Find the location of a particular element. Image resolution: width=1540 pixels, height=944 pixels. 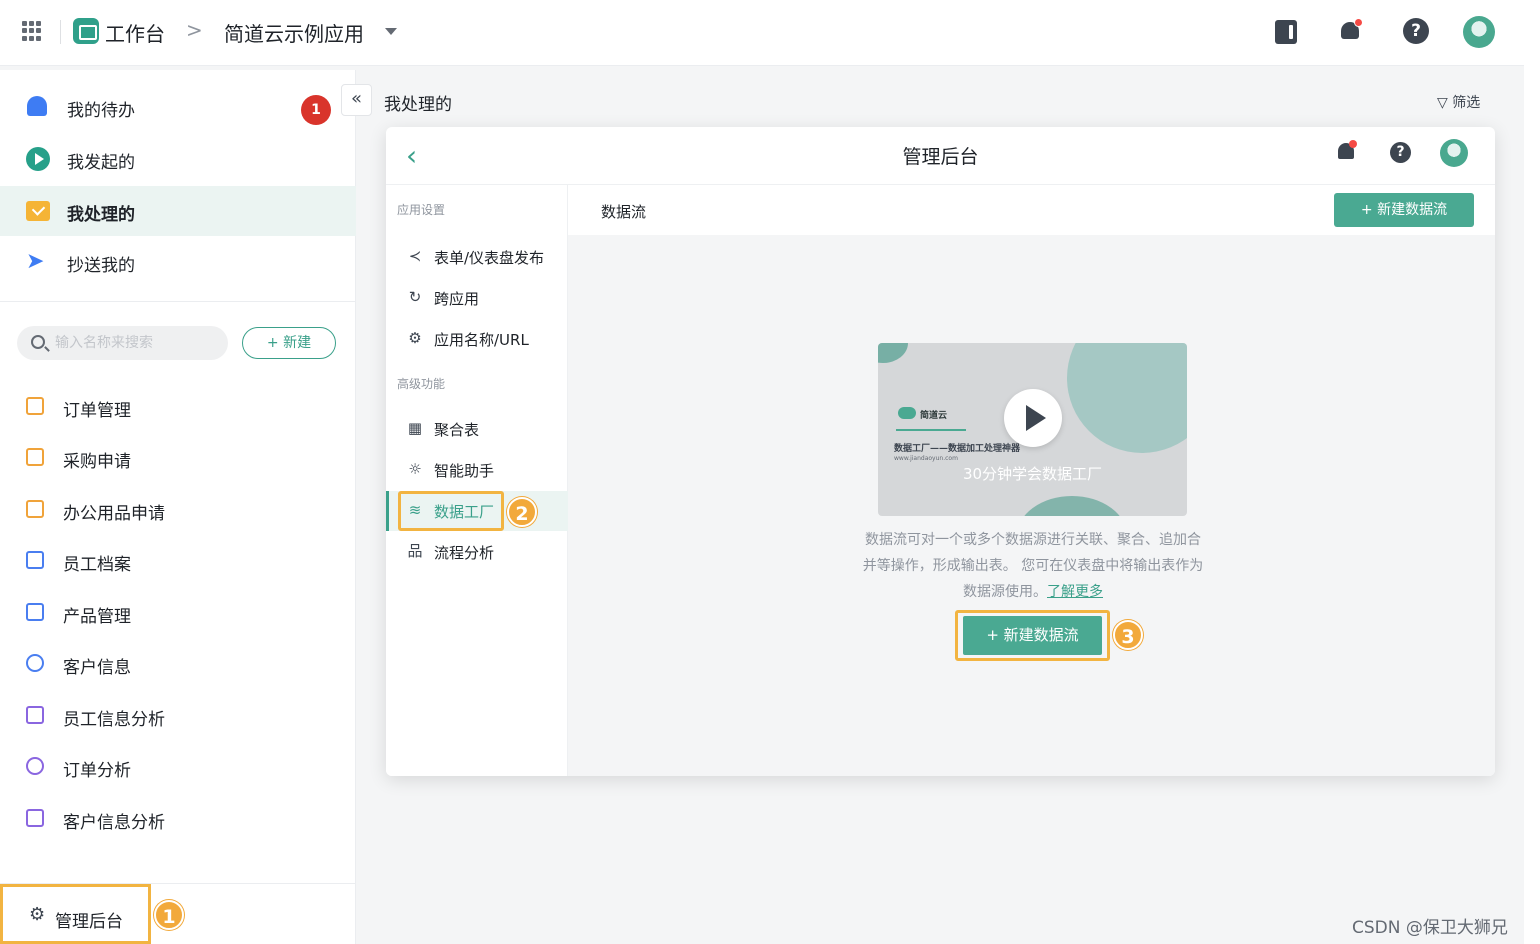

sidebar-item-handled: 我处理的 is located at coordinates (178, 211).